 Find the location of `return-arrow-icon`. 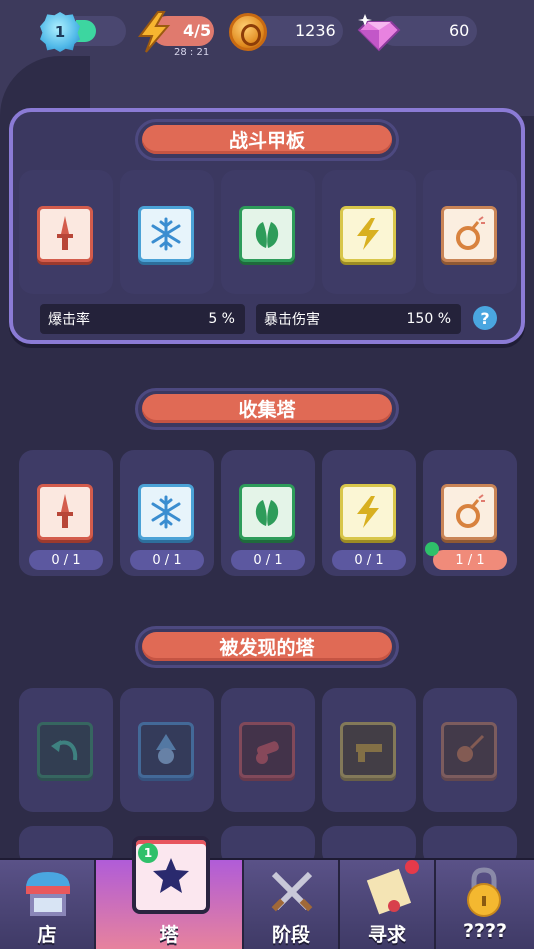

return-arrow-icon is located at coordinates (64, 750).